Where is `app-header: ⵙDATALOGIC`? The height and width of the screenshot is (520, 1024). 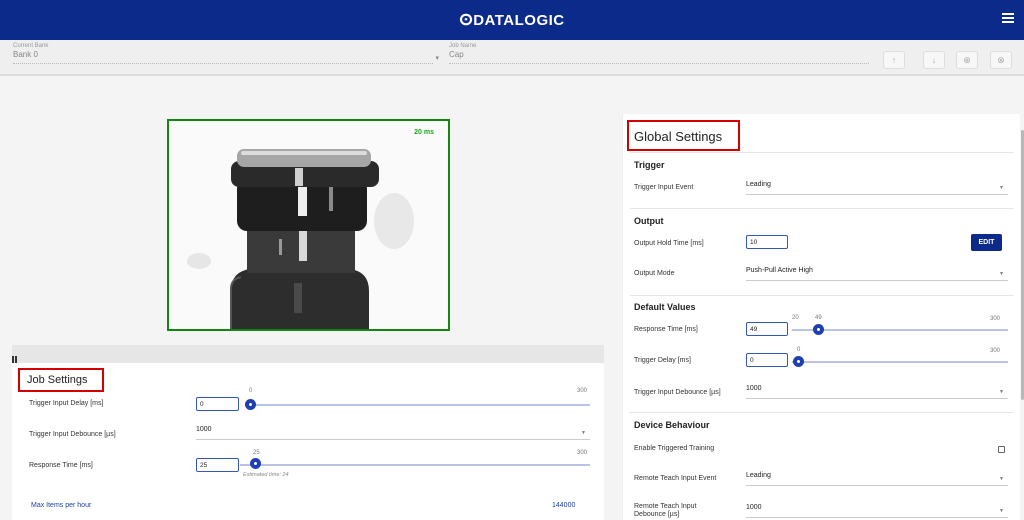 app-header: ⵙDATALOGIC is located at coordinates (512, 20).